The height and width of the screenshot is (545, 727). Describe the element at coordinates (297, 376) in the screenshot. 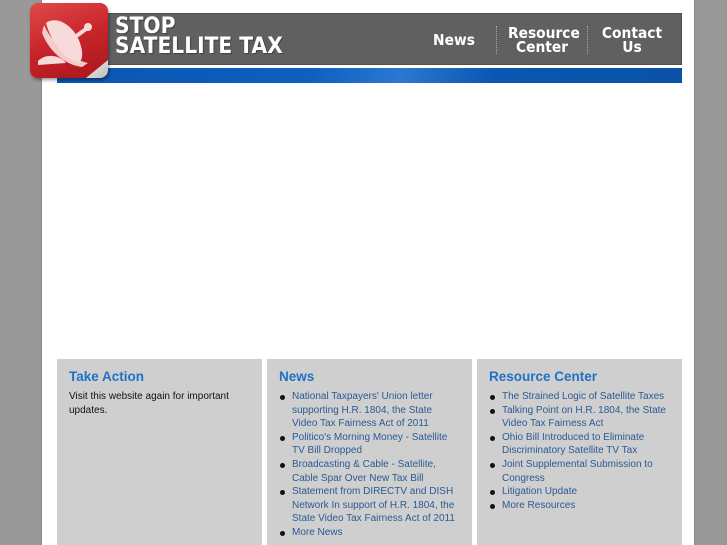

I see `news-title: News` at that location.